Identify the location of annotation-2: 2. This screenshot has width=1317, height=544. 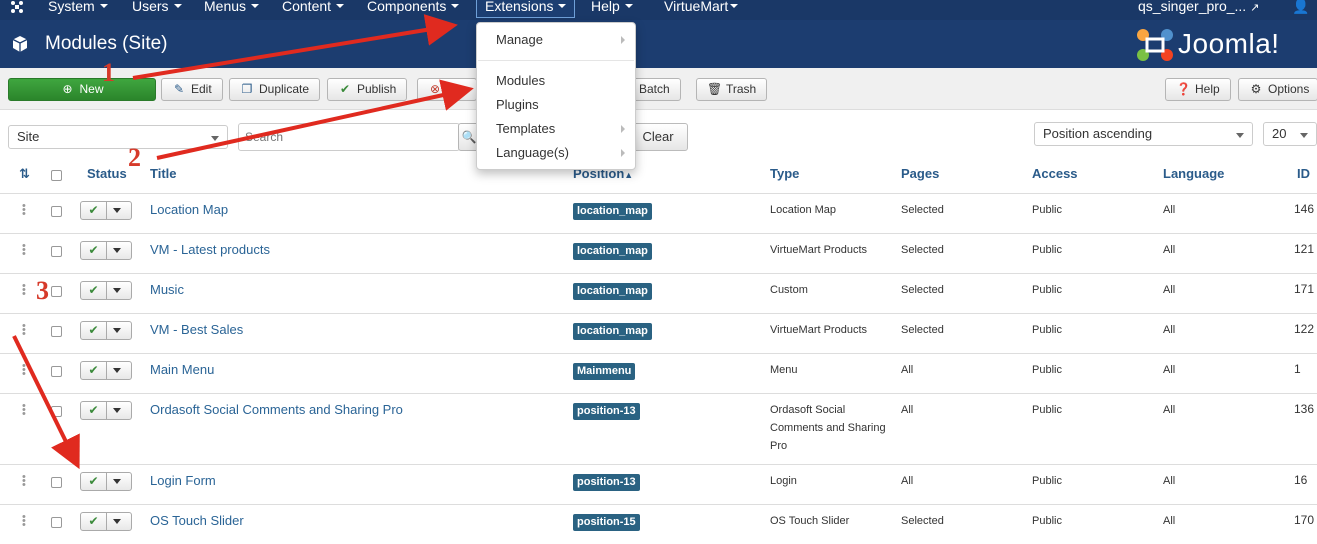
(134, 157).